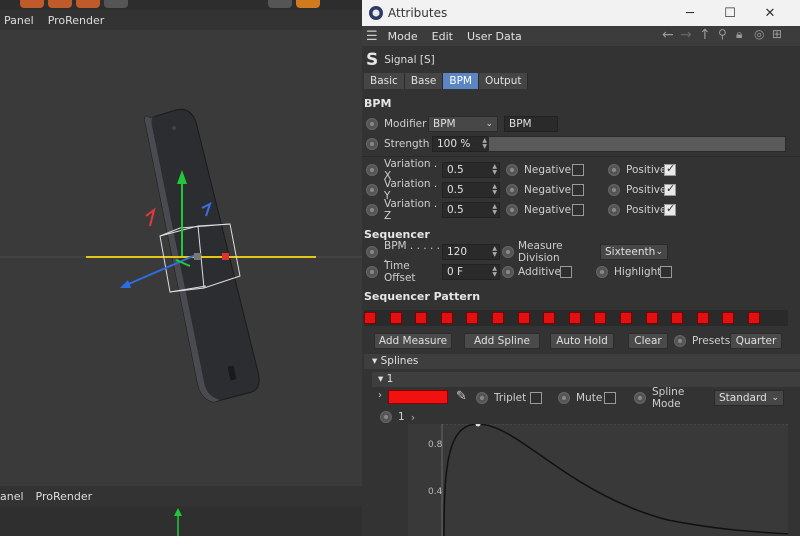  What do you see at coordinates (670, 189) in the screenshot?
I see `positive-y-checkbox` at bounding box center [670, 189].